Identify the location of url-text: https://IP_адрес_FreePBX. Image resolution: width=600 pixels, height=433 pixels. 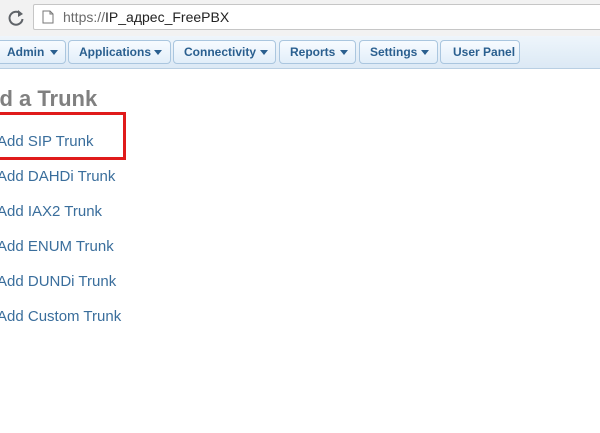
(146, 17).